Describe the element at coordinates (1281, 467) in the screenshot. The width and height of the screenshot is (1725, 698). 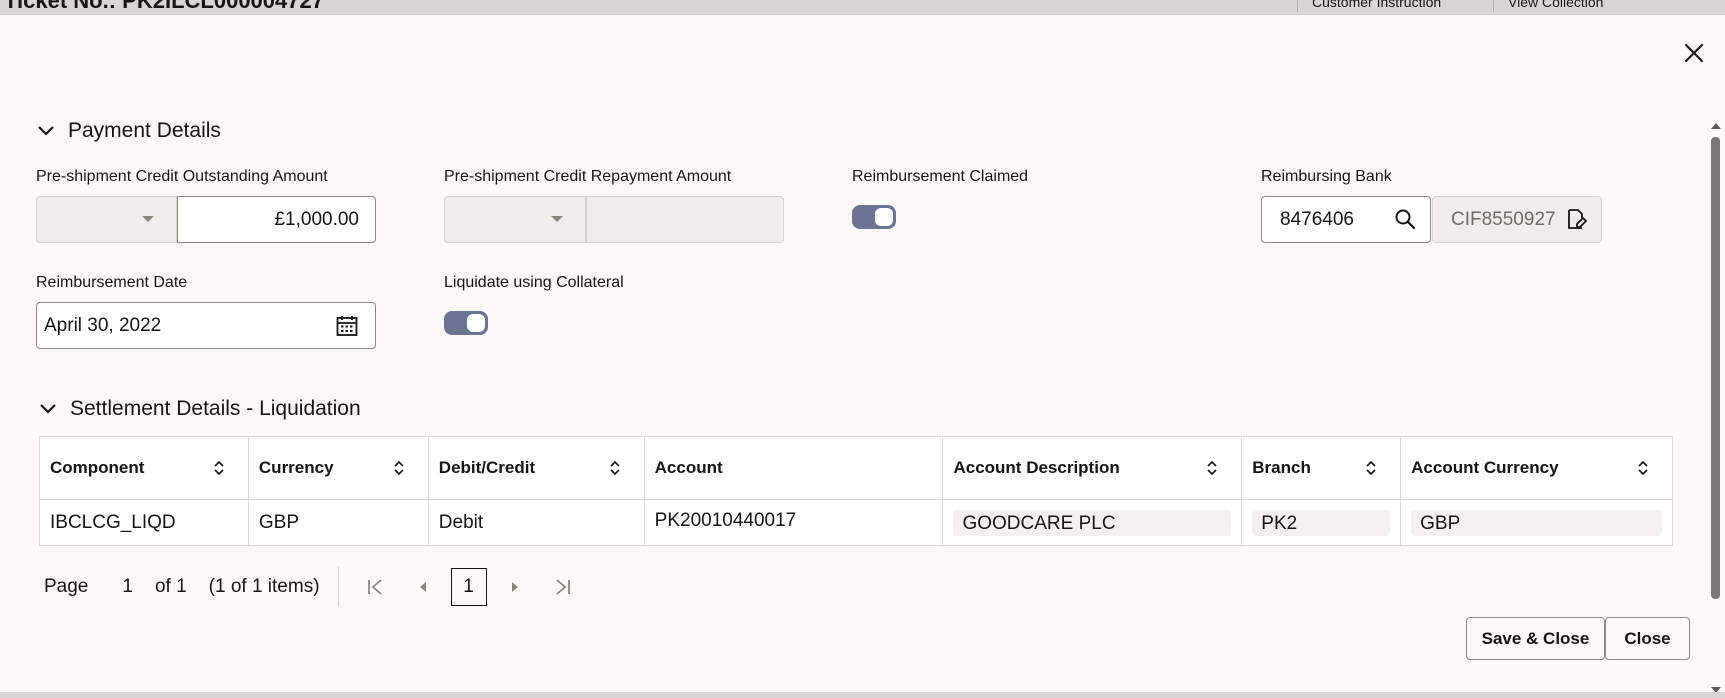
I see `column-header-label: Branch` at that location.